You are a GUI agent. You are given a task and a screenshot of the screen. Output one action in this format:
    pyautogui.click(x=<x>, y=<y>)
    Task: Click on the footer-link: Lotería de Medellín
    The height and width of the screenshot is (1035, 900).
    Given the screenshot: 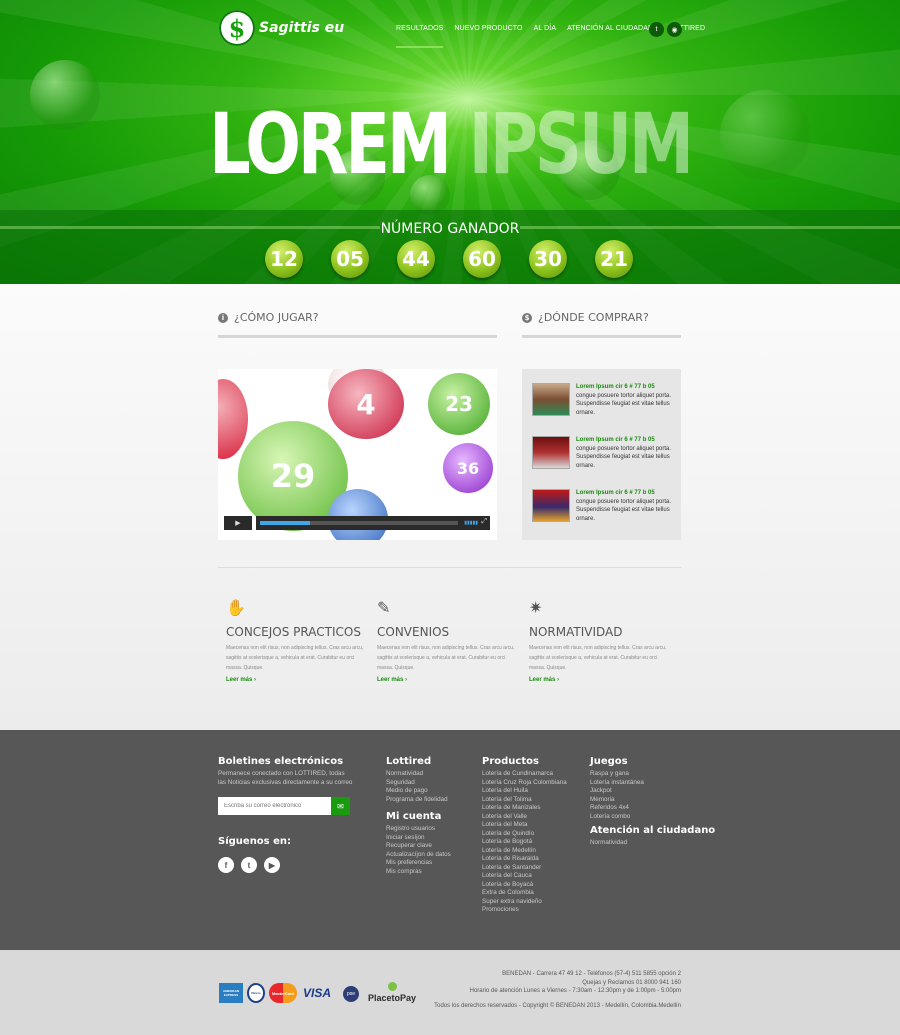 What is the action you would take?
    pyautogui.click(x=524, y=851)
    